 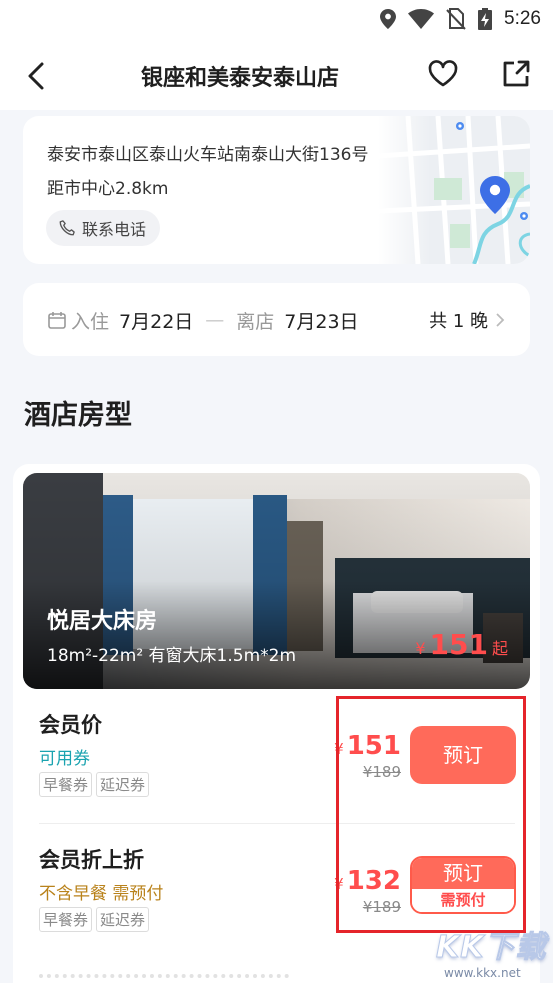 I want to click on heart-icon, so click(x=443, y=74).